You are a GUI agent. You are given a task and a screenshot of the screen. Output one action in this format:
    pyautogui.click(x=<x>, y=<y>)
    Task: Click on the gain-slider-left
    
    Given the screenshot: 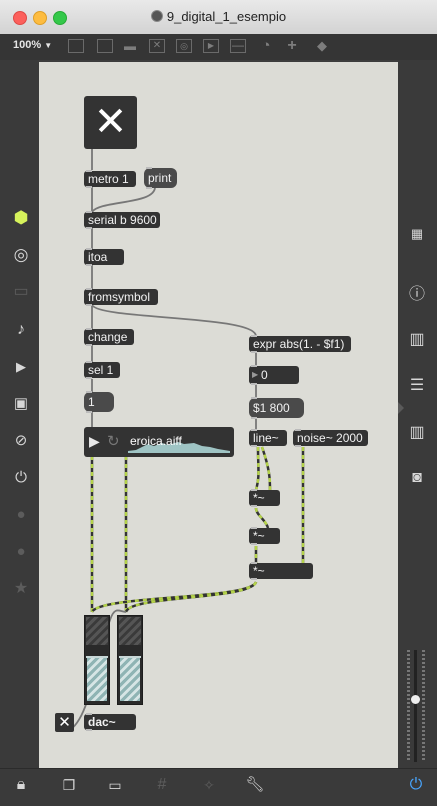 What is the action you would take?
    pyautogui.click(x=97, y=660)
    